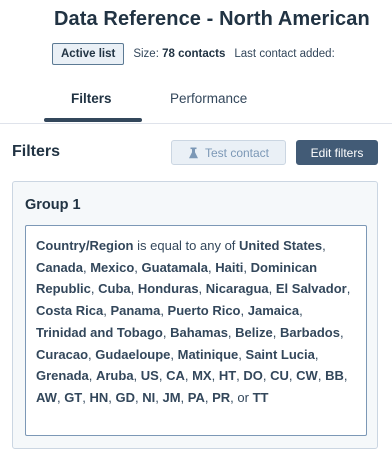 The width and height of the screenshot is (392, 464). Describe the element at coordinates (307, 376) in the screenshot. I see `filter-value: CW` at that location.